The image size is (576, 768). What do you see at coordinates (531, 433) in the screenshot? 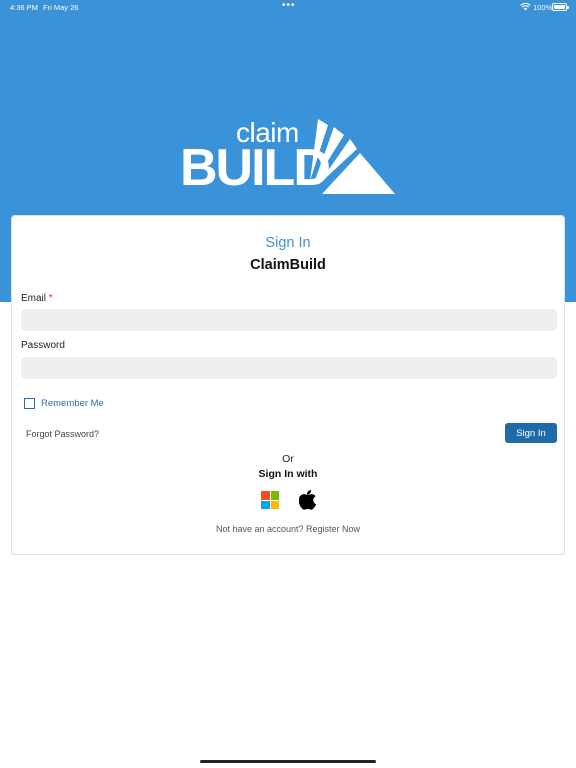
I see `sign-in-button: Sign In` at bounding box center [531, 433].